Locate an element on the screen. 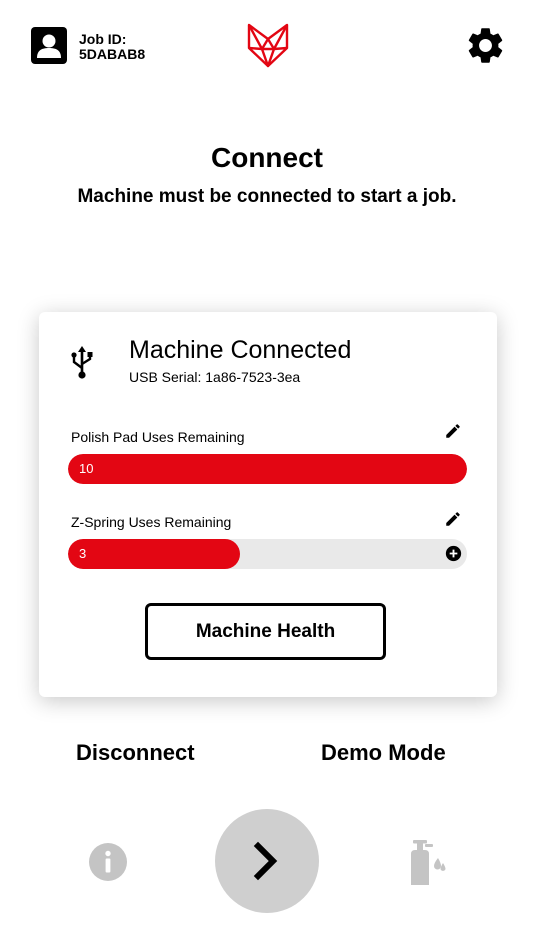  gear-icon is located at coordinates (485, 45).